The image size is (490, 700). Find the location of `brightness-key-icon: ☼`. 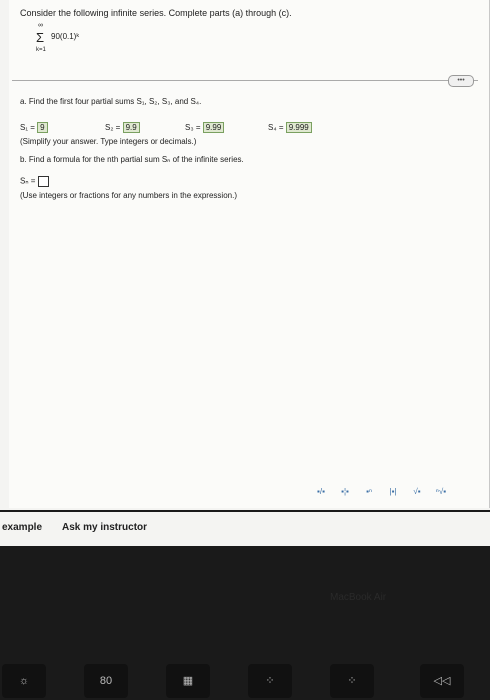

brightness-key-icon: ☼ is located at coordinates (24, 681).